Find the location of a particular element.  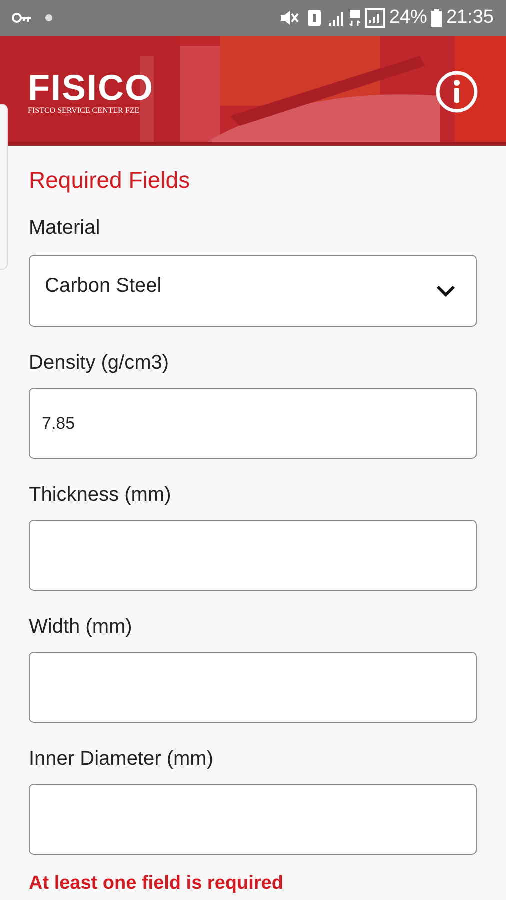

field-label: Material is located at coordinates (65, 228).